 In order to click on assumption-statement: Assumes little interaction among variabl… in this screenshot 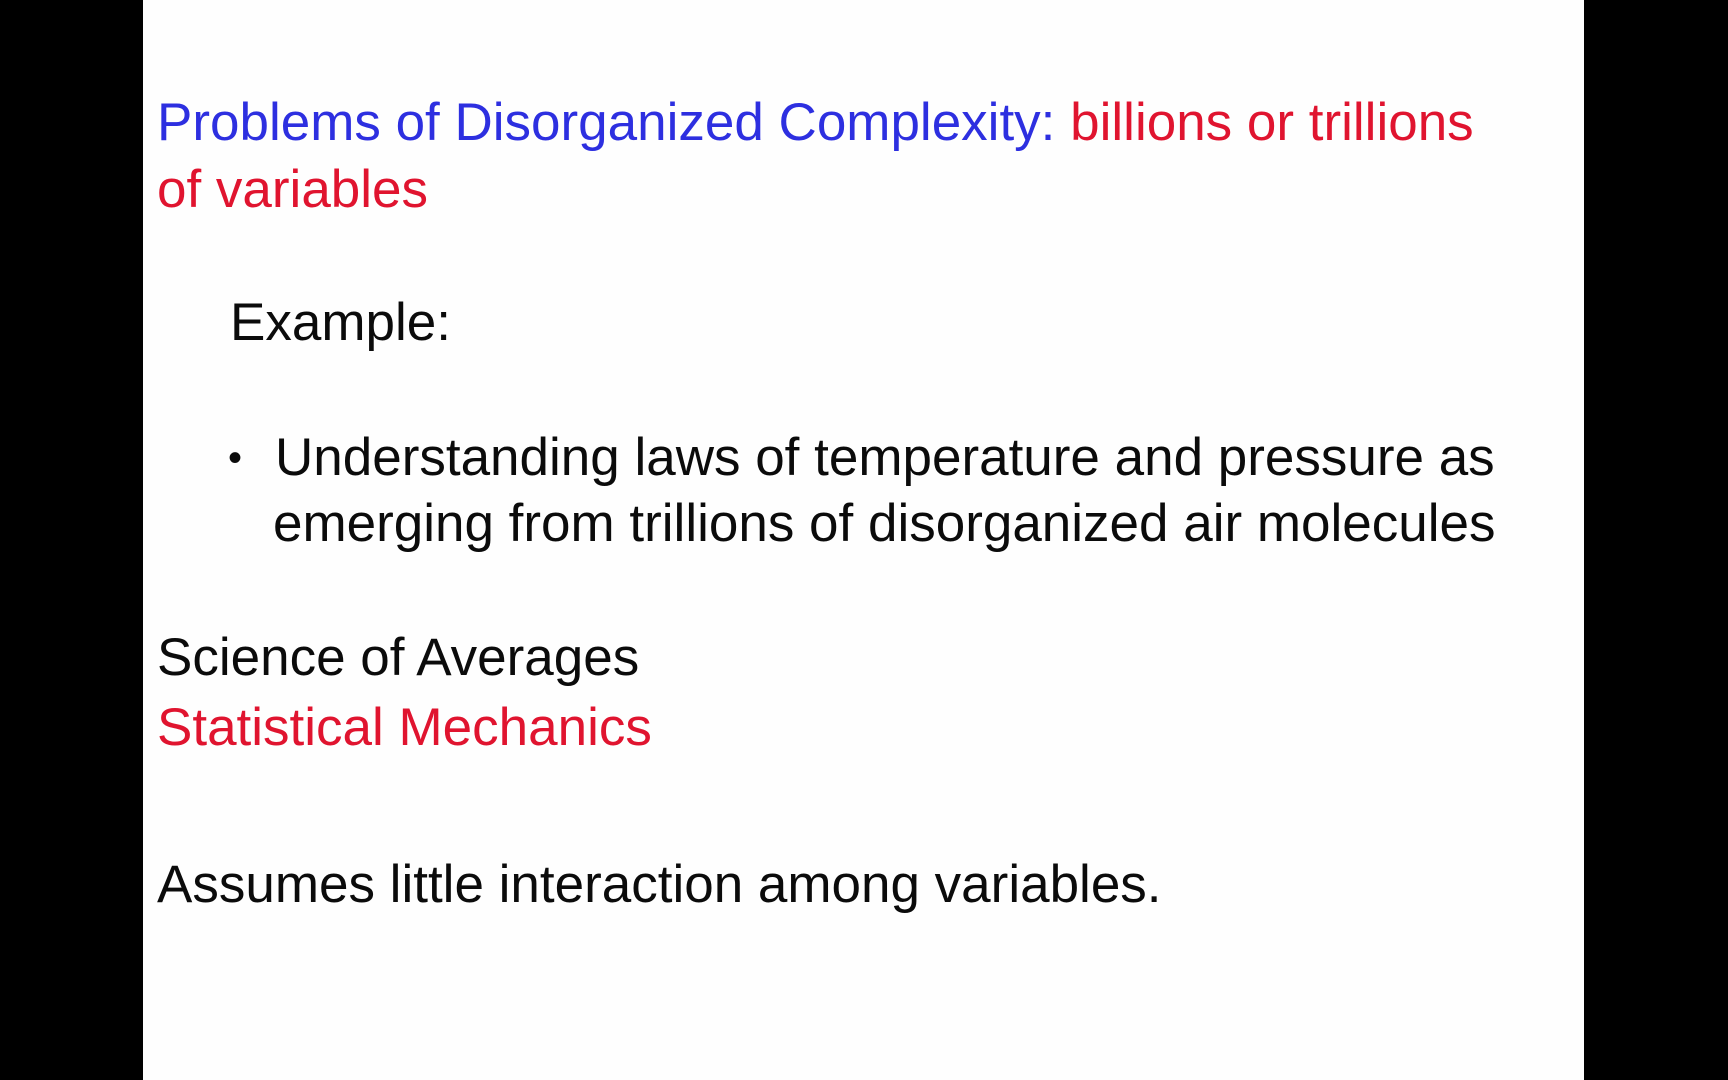, I will do `click(659, 884)`.